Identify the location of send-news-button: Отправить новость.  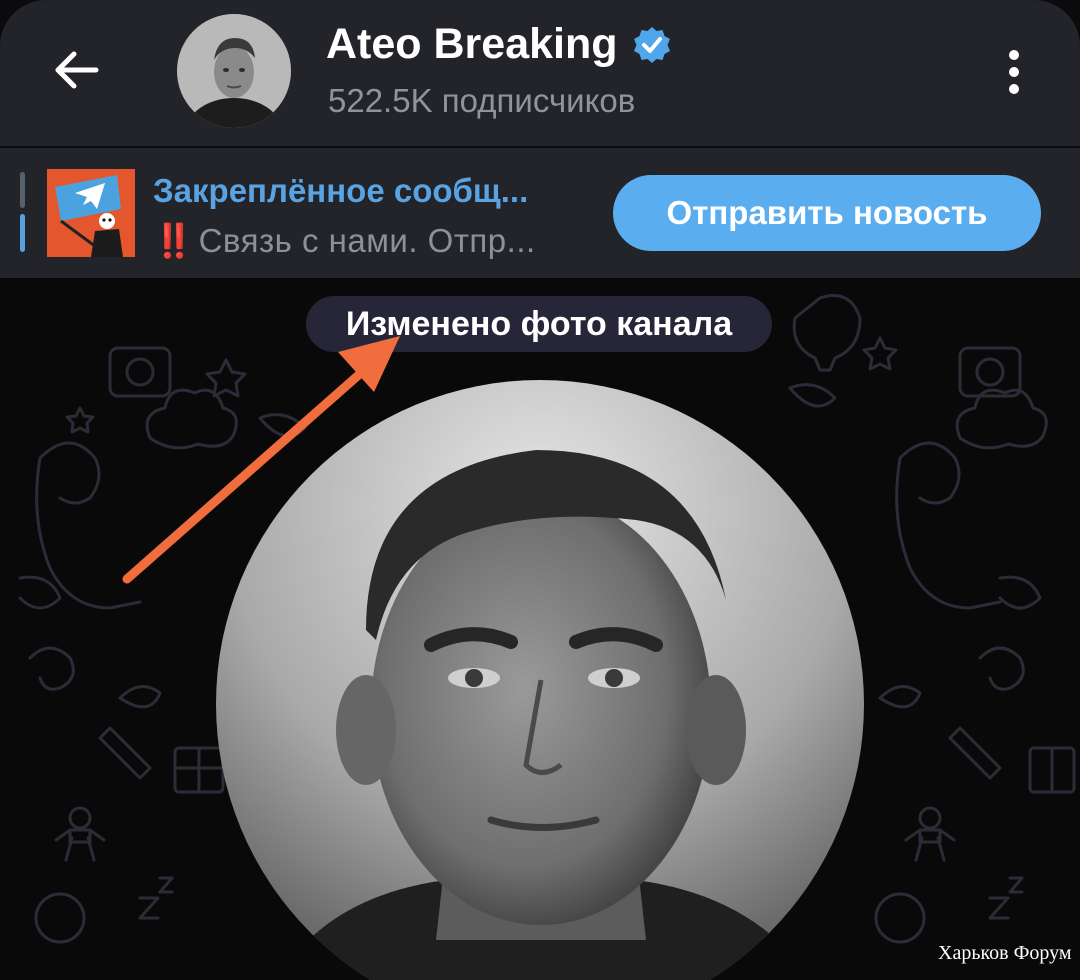
(827, 213).